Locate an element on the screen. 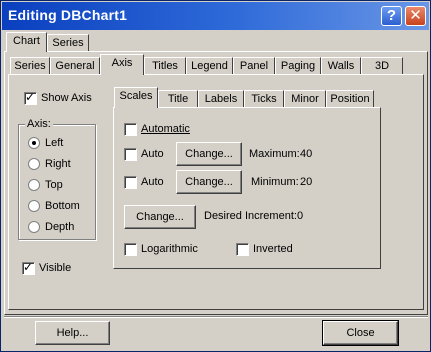  maximum-value: 40 is located at coordinates (306, 154).